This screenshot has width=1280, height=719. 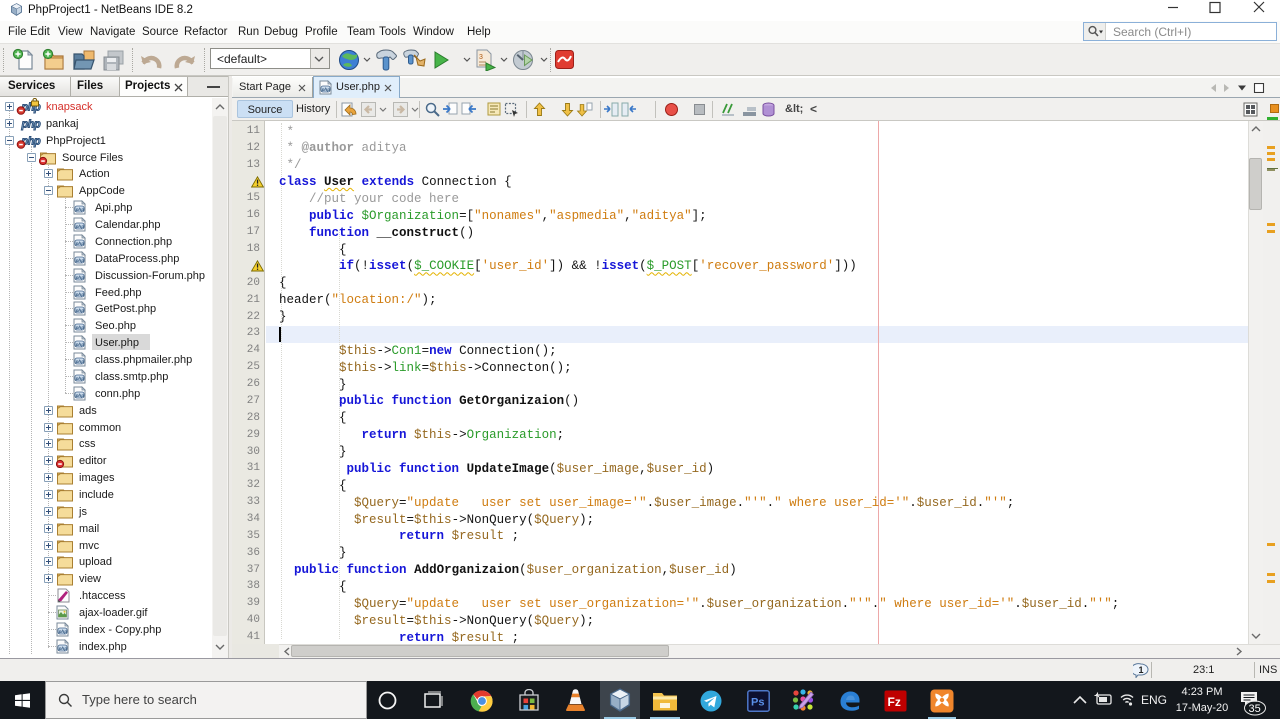 What do you see at coordinates (894, 702) in the screenshot?
I see `svg-text: Fz` at bounding box center [894, 702].